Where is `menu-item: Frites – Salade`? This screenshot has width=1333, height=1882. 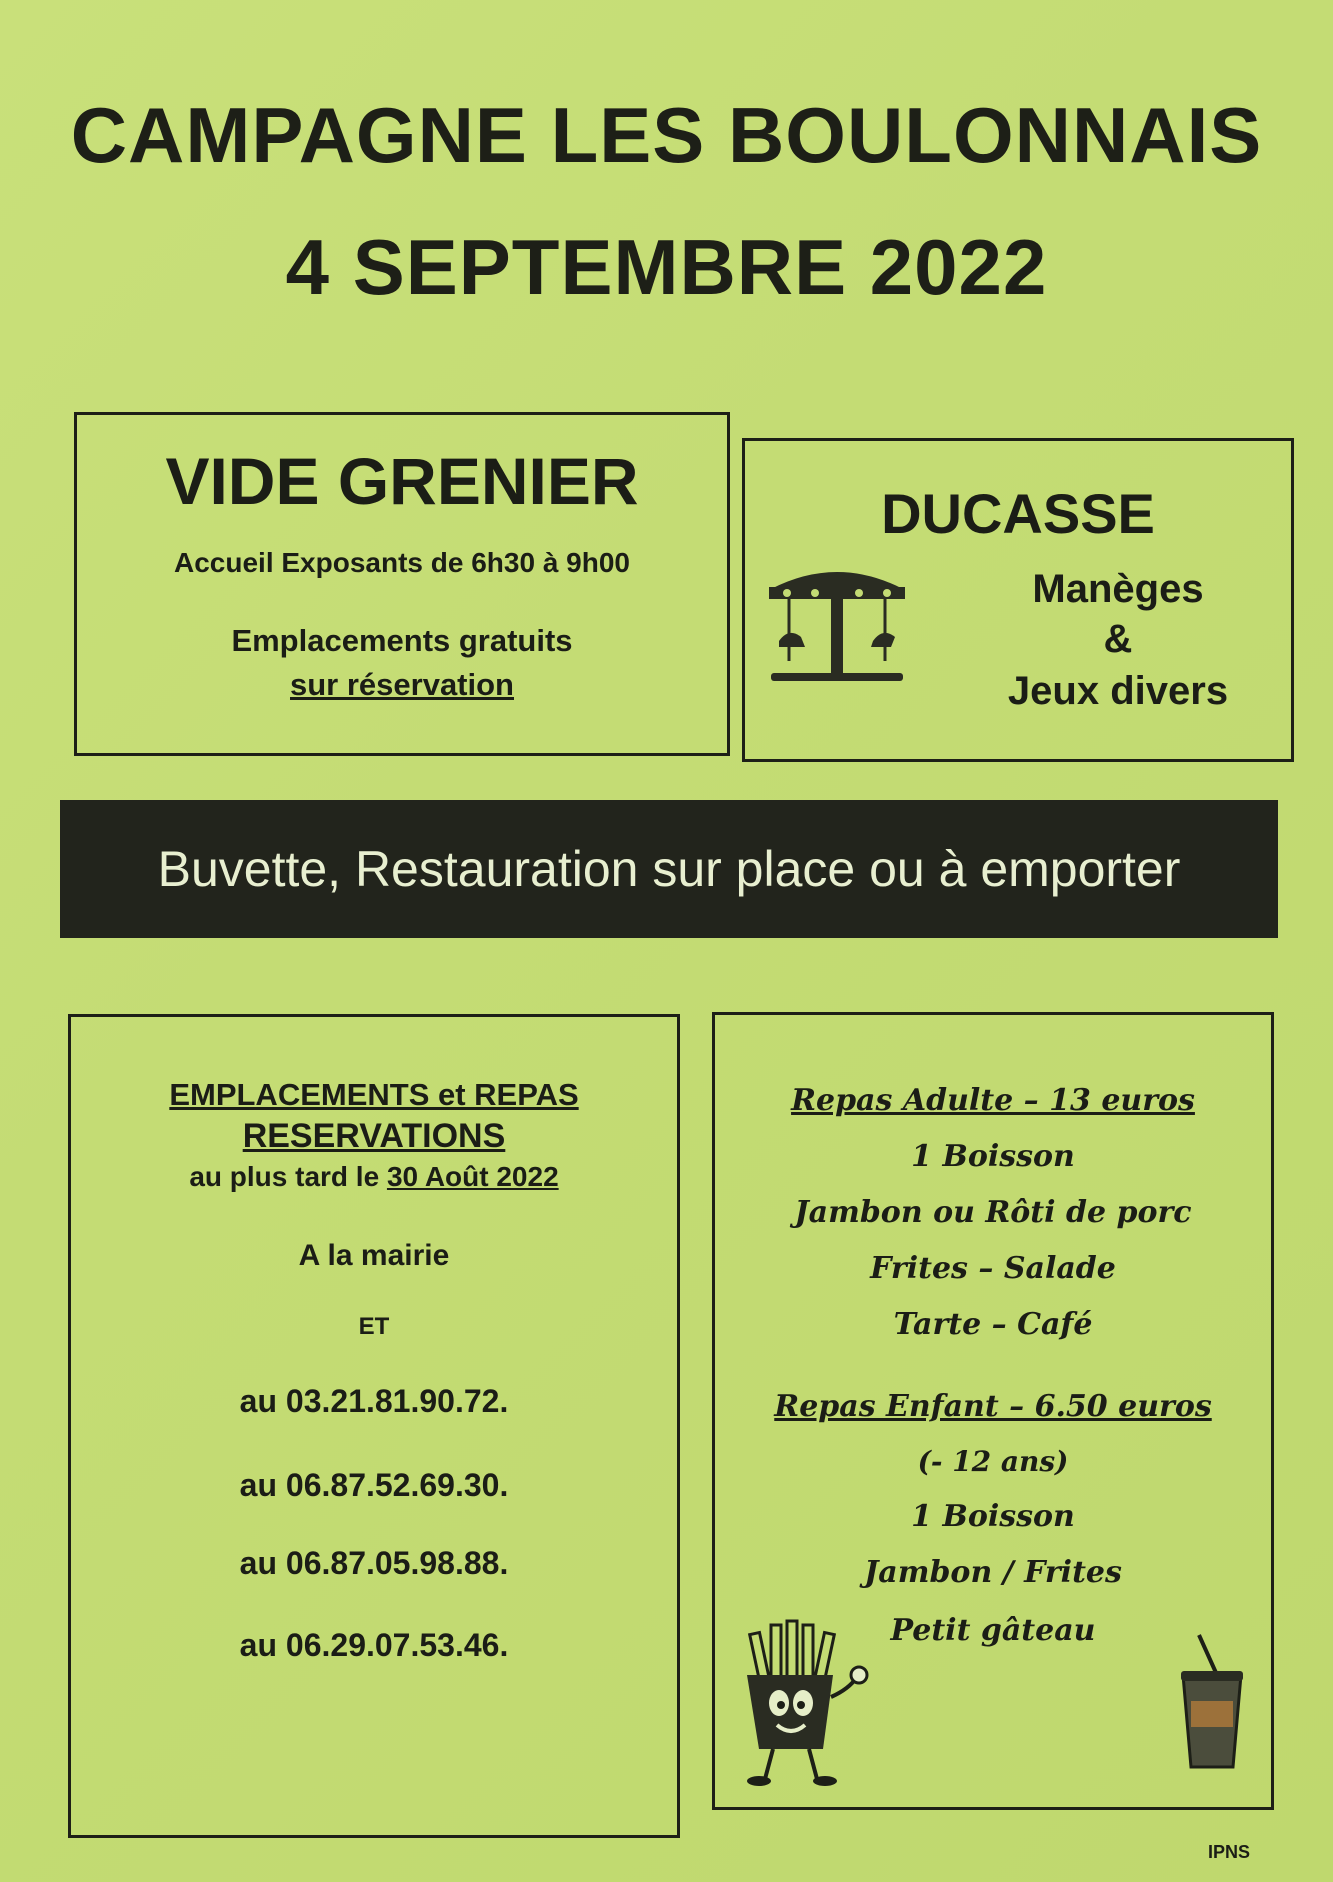 menu-item: Frites – Salade is located at coordinates (993, 1268).